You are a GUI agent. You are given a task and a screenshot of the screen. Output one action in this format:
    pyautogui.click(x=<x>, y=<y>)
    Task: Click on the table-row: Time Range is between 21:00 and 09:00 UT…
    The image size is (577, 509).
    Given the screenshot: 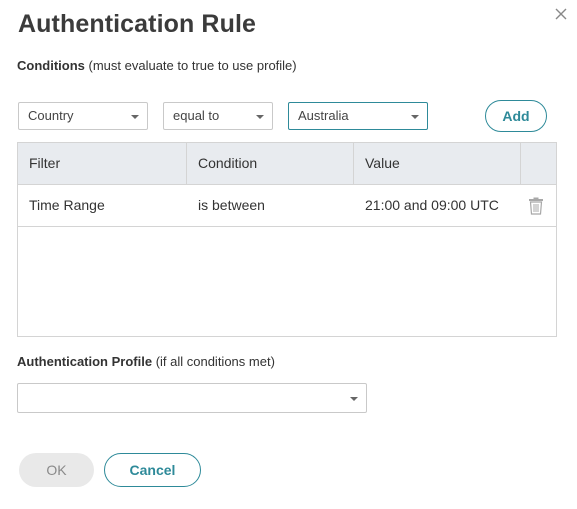 What is the action you would take?
    pyautogui.click(x=287, y=206)
    